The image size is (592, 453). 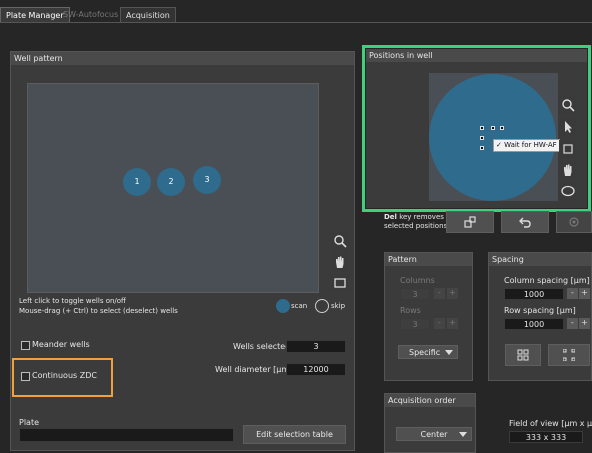 What do you see at coordinates (584, 323) in the screenshot?
I see `row-spacing-increment: +` at bounding box center [584, 323].